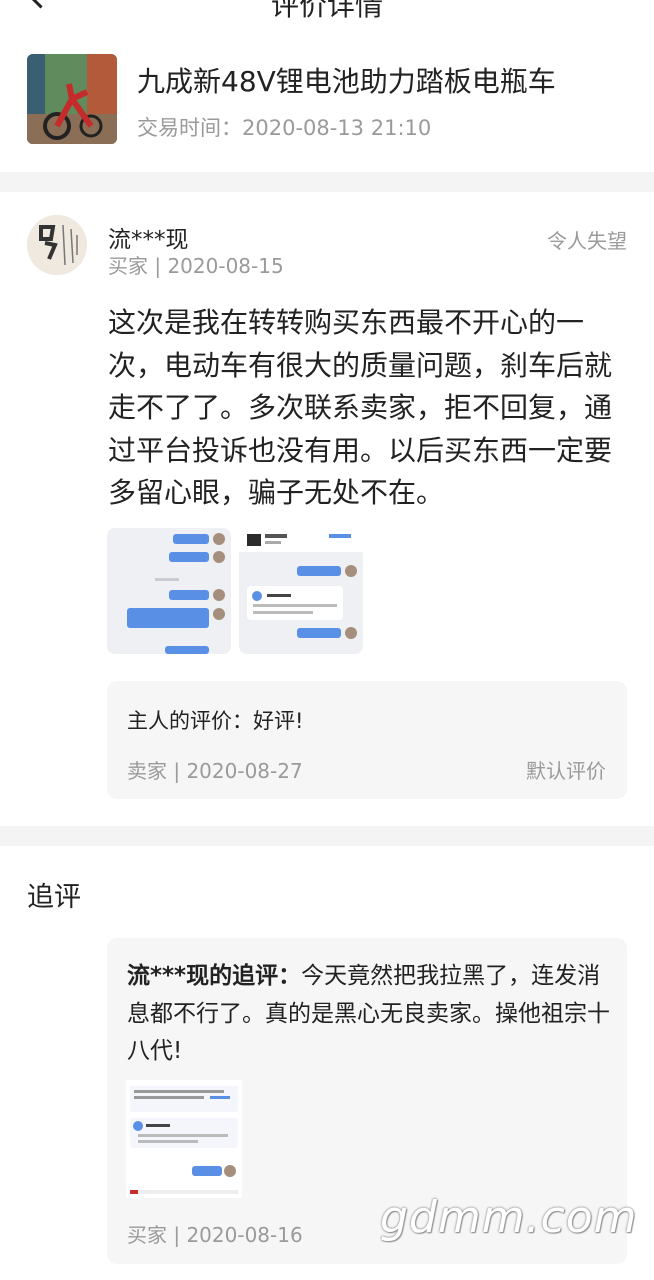 This screenshot has height=1280, width=654. I want to click on seller-reply-title: 主人的评价：好评!, so click(215, 721).